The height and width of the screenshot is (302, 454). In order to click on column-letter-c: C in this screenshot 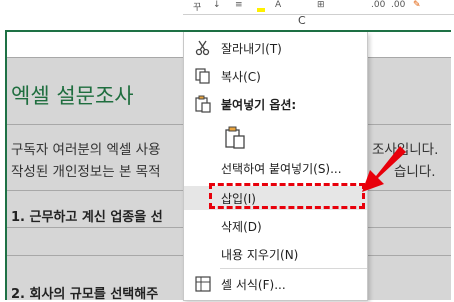, I will do `click(302, 20)`.